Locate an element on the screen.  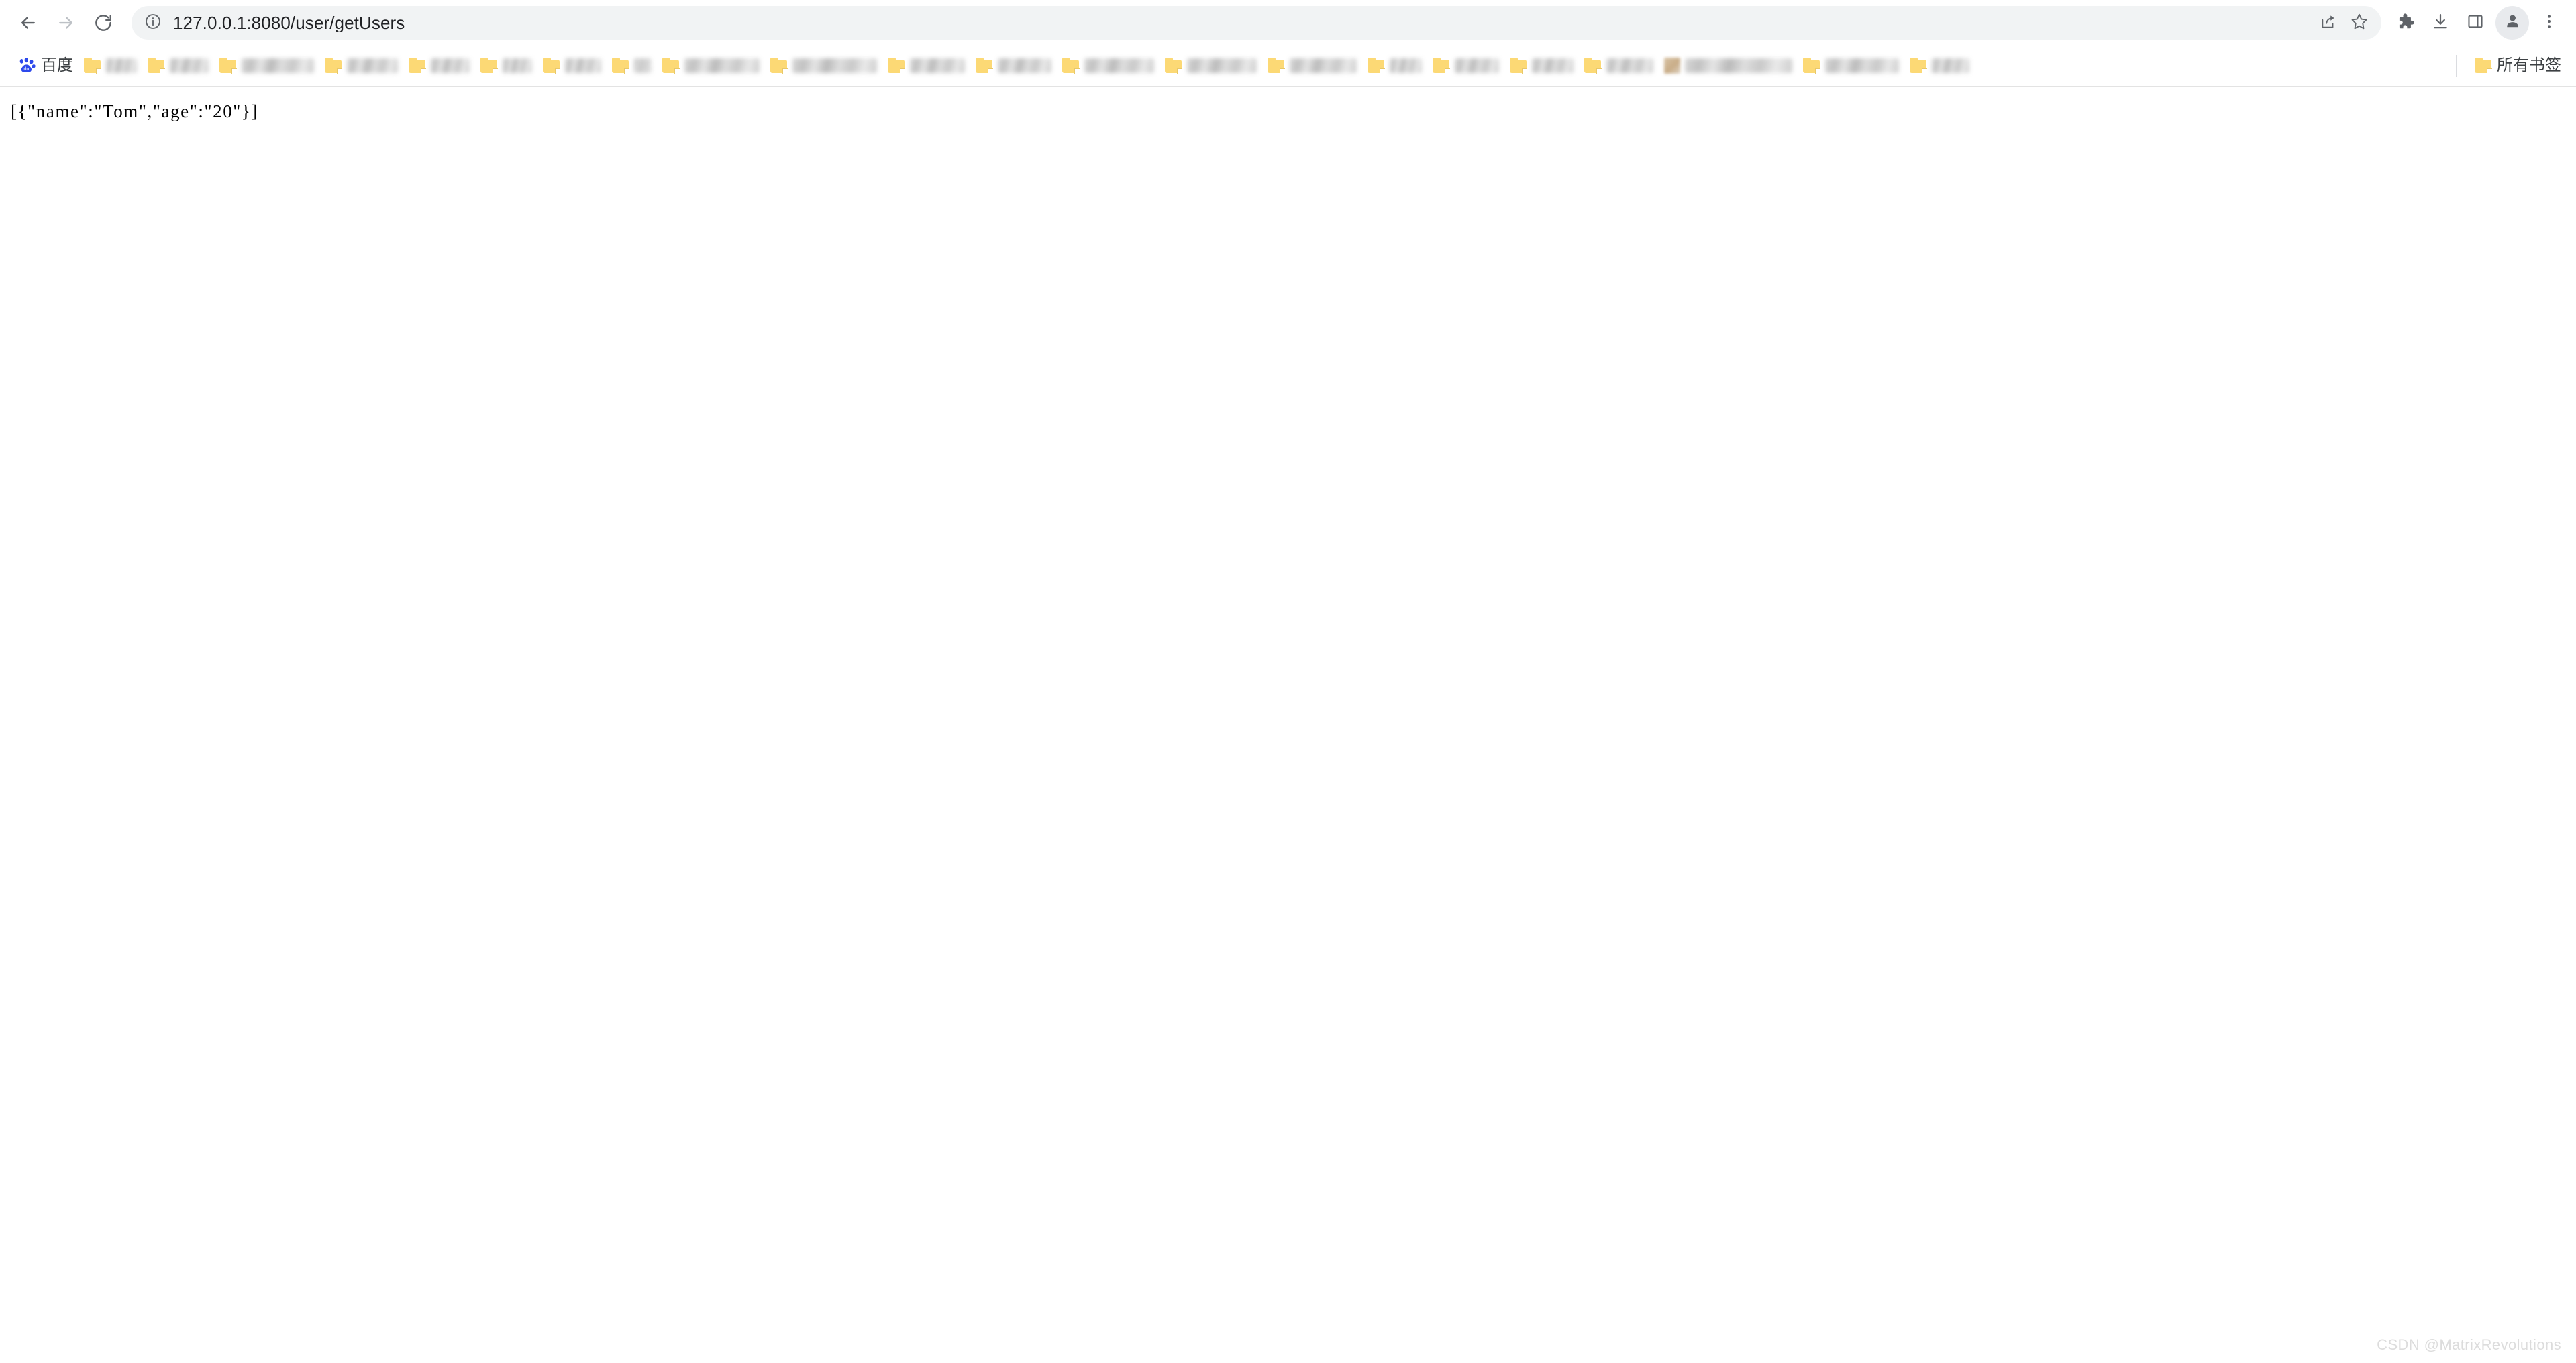
bookmark-item: du 百度 is located at coordinates (45, 66).